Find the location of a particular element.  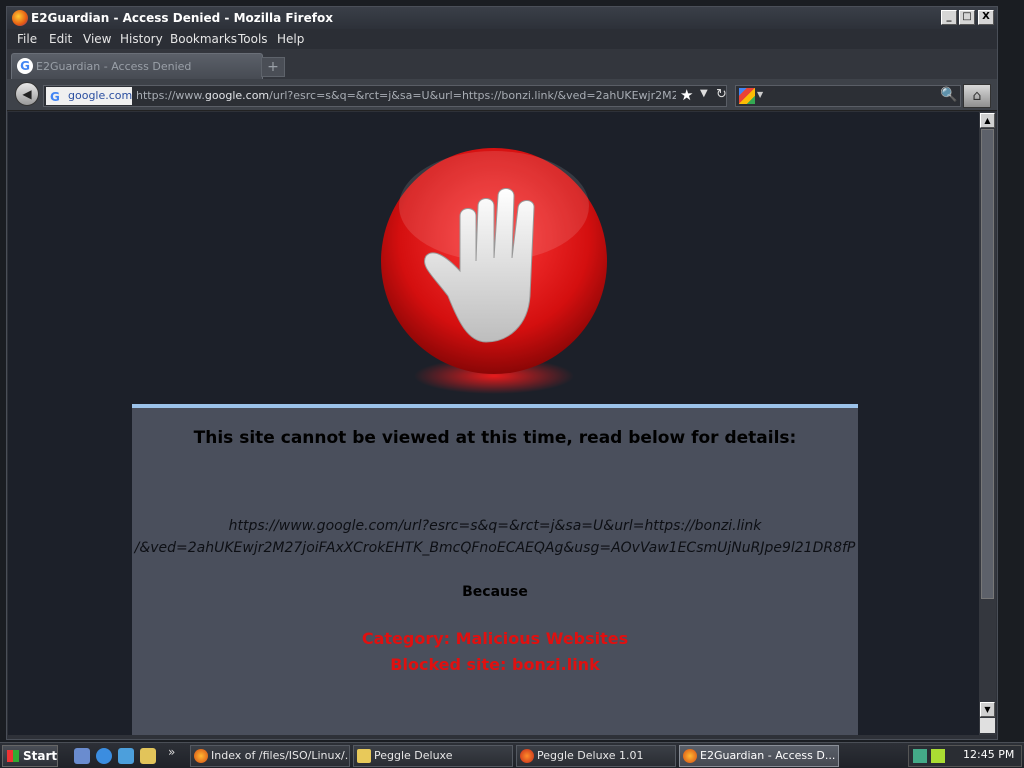

folder-search-icon is located at coordinates (148, 756).